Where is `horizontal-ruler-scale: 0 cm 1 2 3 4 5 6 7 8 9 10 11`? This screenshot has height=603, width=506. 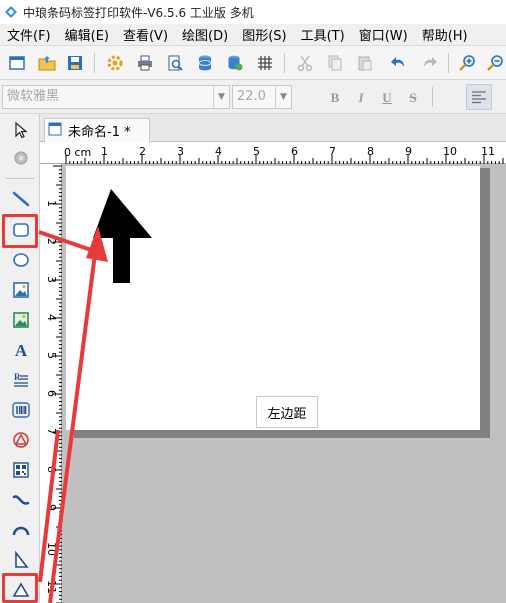
horizontal-ruler-scale: 0 cm 1 2 3 4 5 6 7 8 9 10 11 is located at coordinates (284, 154).